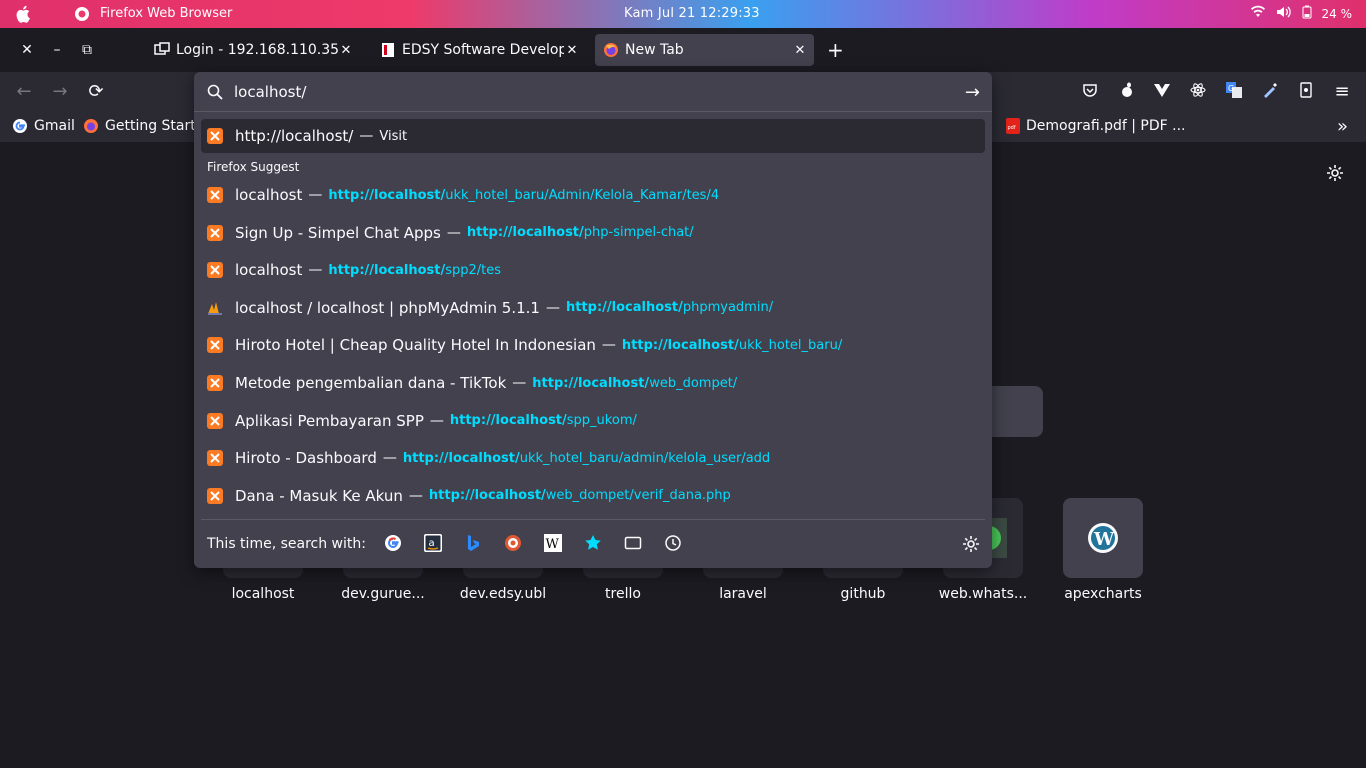  What do you see at coordinates (474, 544) in the screenshot?
I see `bing-engine-icon` at bounding box center [474, 544].